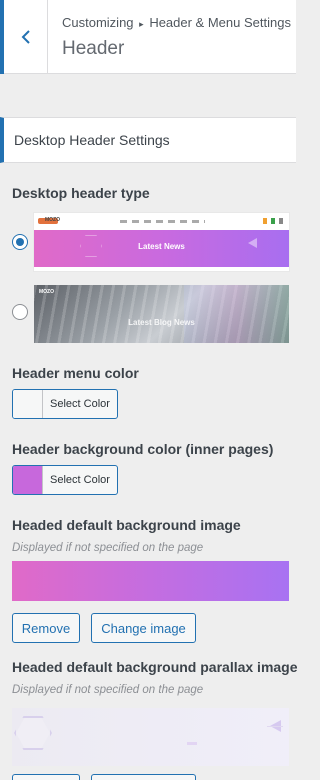  What do you see at coordinates (92, 140) in the screenshot?
I see `section-title-label: Desktop Header Settings` at bounding box center [92, 140].